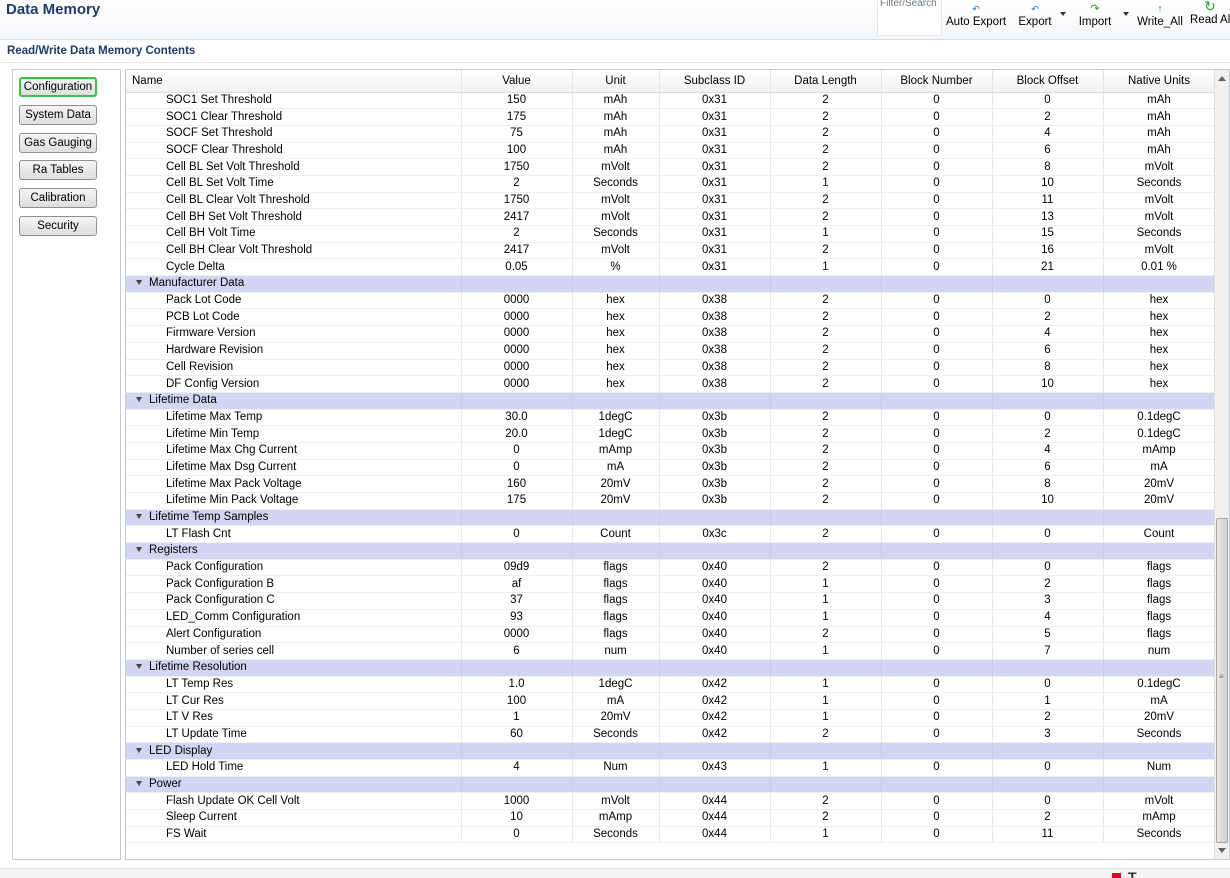 The width and height of the screenshot is (1230, 878). I want to click on group-row: Power, so click(671, 785).